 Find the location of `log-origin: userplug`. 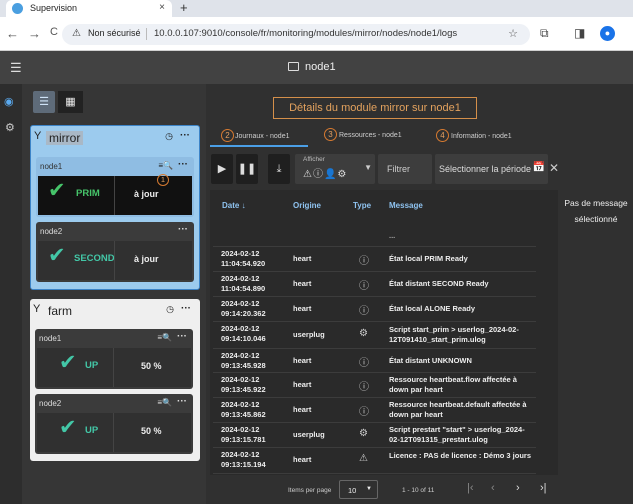

log-origin: userplug is located at coordinates (309, 434).